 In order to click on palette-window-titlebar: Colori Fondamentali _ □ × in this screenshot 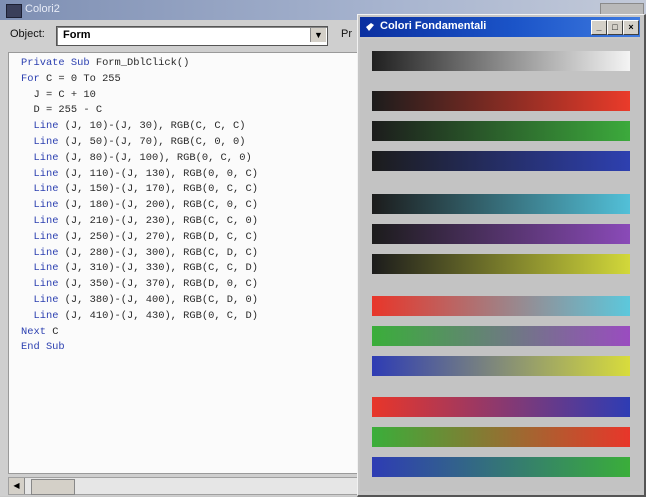, I will do `click(500, 27)`.